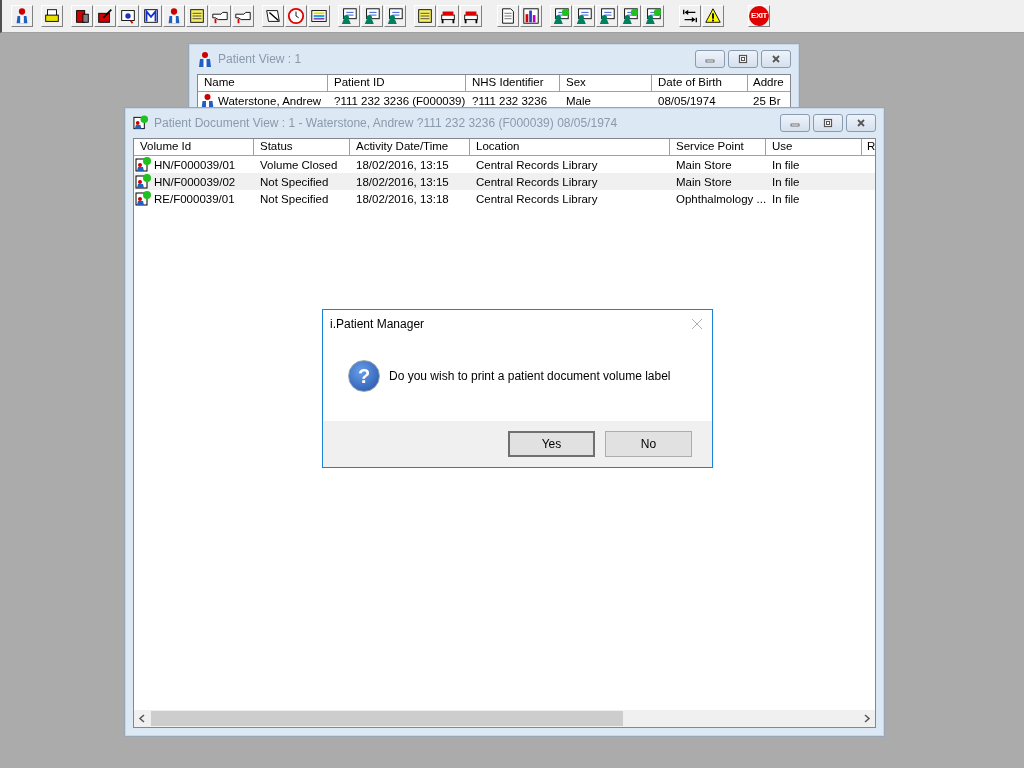 Image resolution: width=1024 pixels, height=768 pixels. I want to click on table-cell-text: Volume Closed, so click(299, 164).